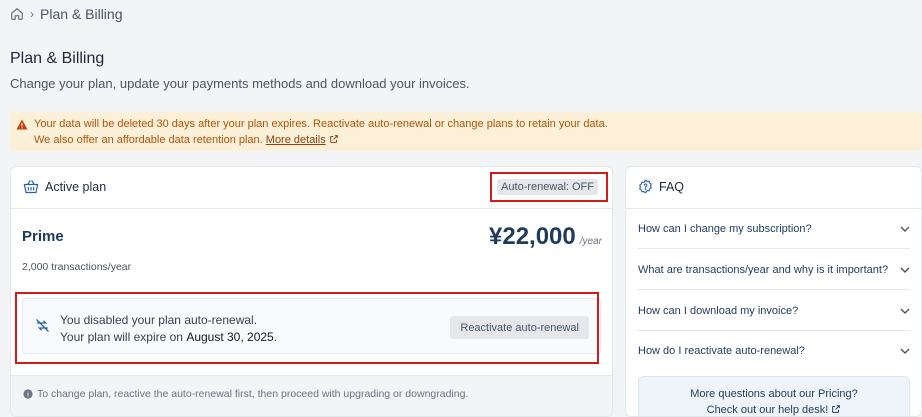 The width and height of the screenshot is (922, 417). I want to click on home-icon, so click(17, 14).